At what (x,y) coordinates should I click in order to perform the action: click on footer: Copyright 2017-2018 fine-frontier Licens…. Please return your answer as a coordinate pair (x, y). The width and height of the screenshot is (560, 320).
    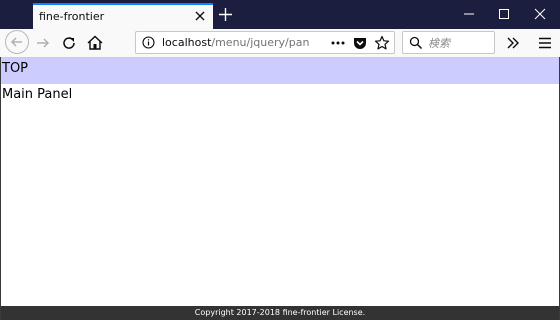
    Looking at the image, I should click on (280, 313).